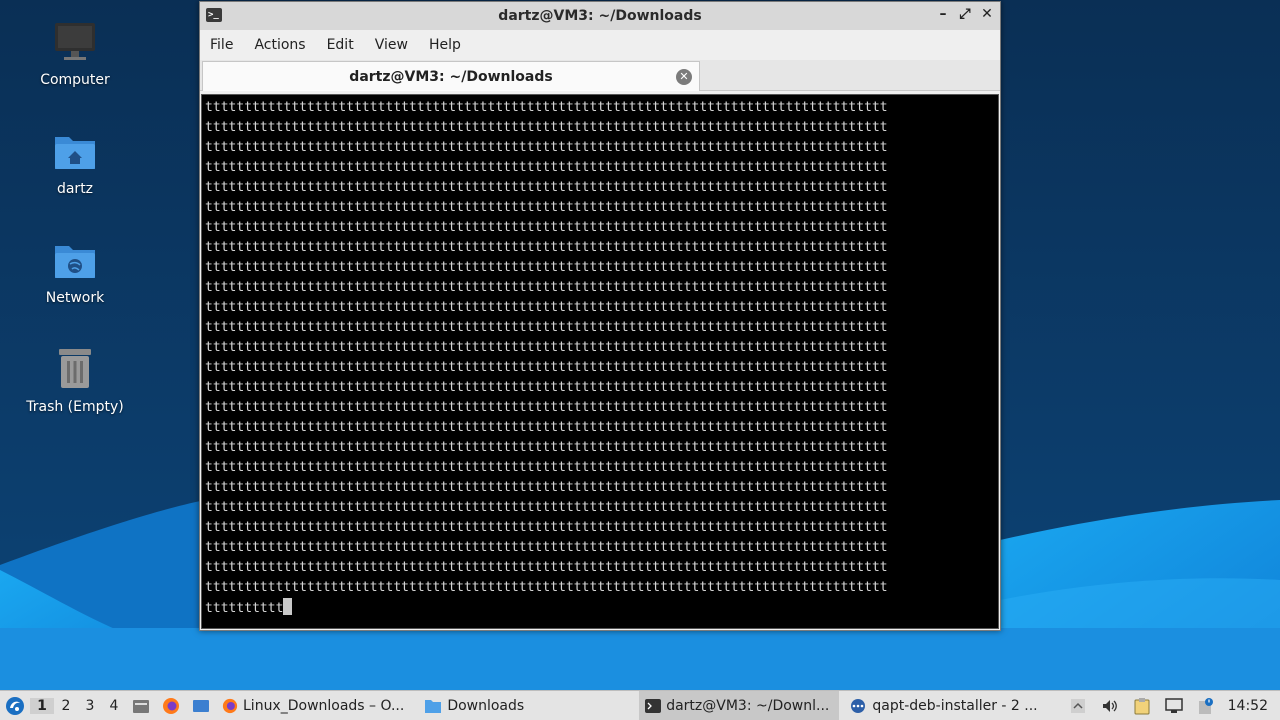 Image resolution: width=1280 pixels, height=720 pixels. Describe the element at coordinates (66, 706) in the screenshot. I see `workspace-2: 2` at that location.